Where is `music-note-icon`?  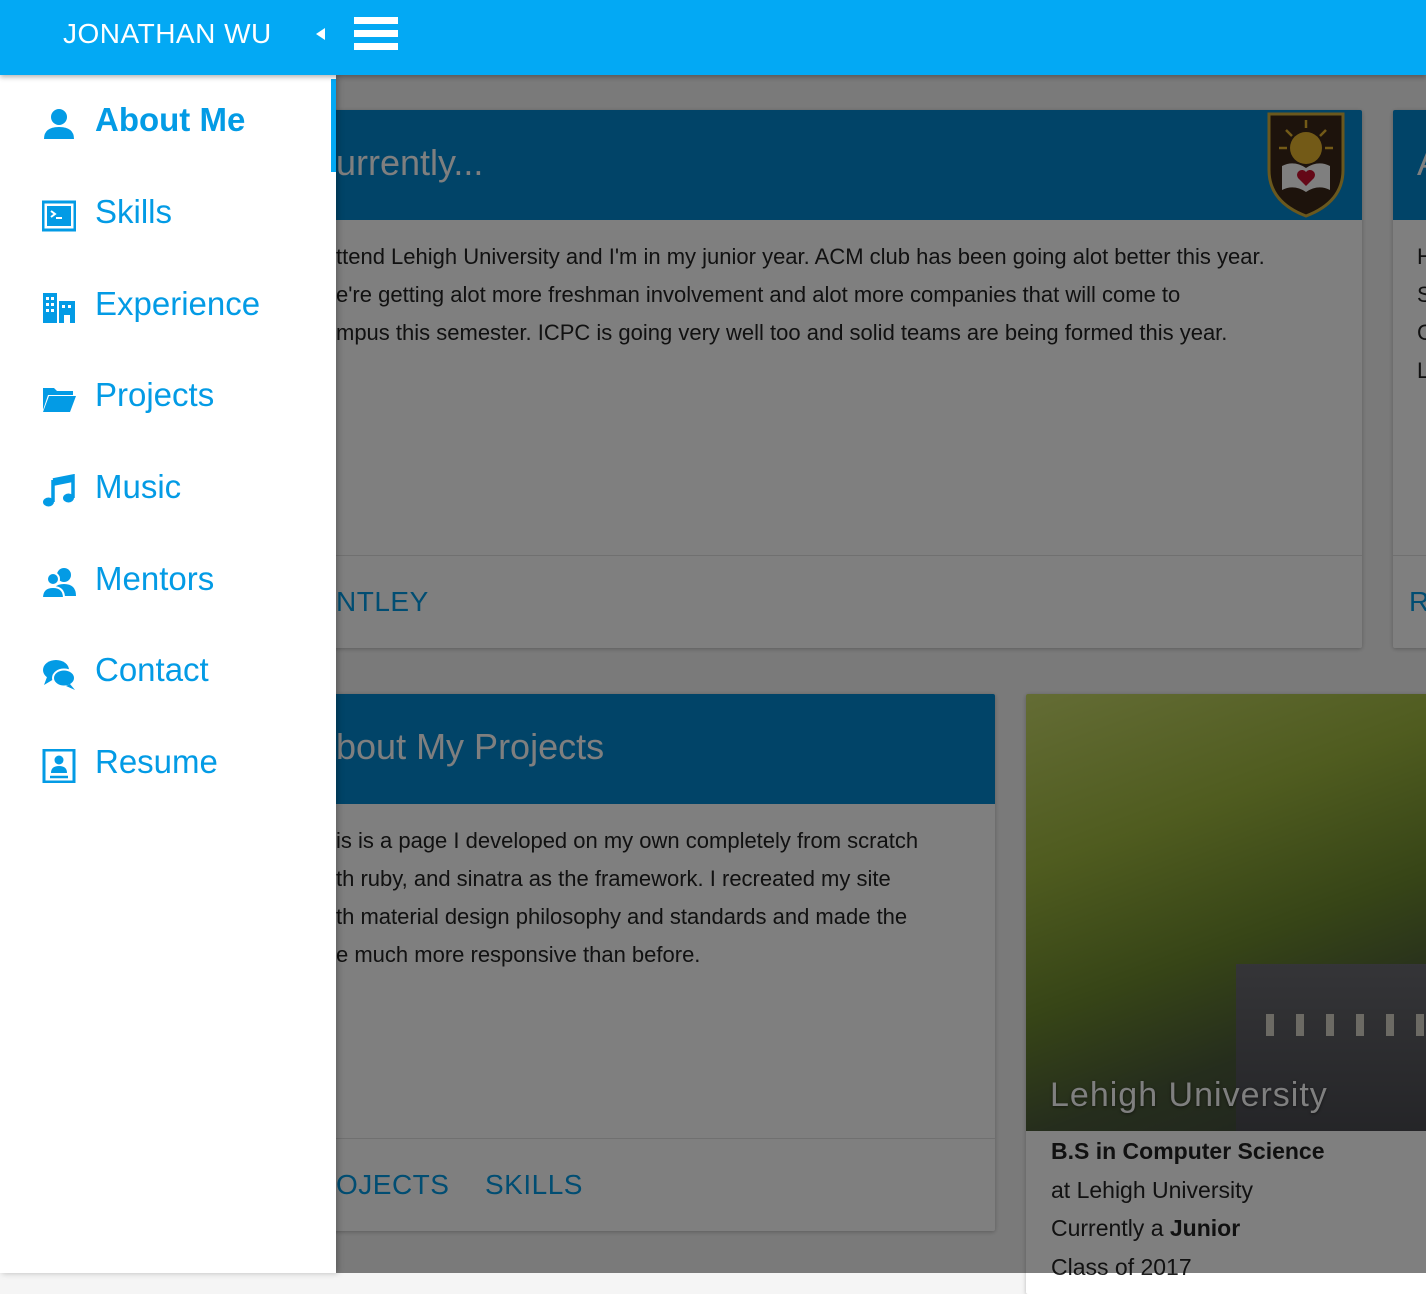
music-note-icon is located at coordinates (59, 490).